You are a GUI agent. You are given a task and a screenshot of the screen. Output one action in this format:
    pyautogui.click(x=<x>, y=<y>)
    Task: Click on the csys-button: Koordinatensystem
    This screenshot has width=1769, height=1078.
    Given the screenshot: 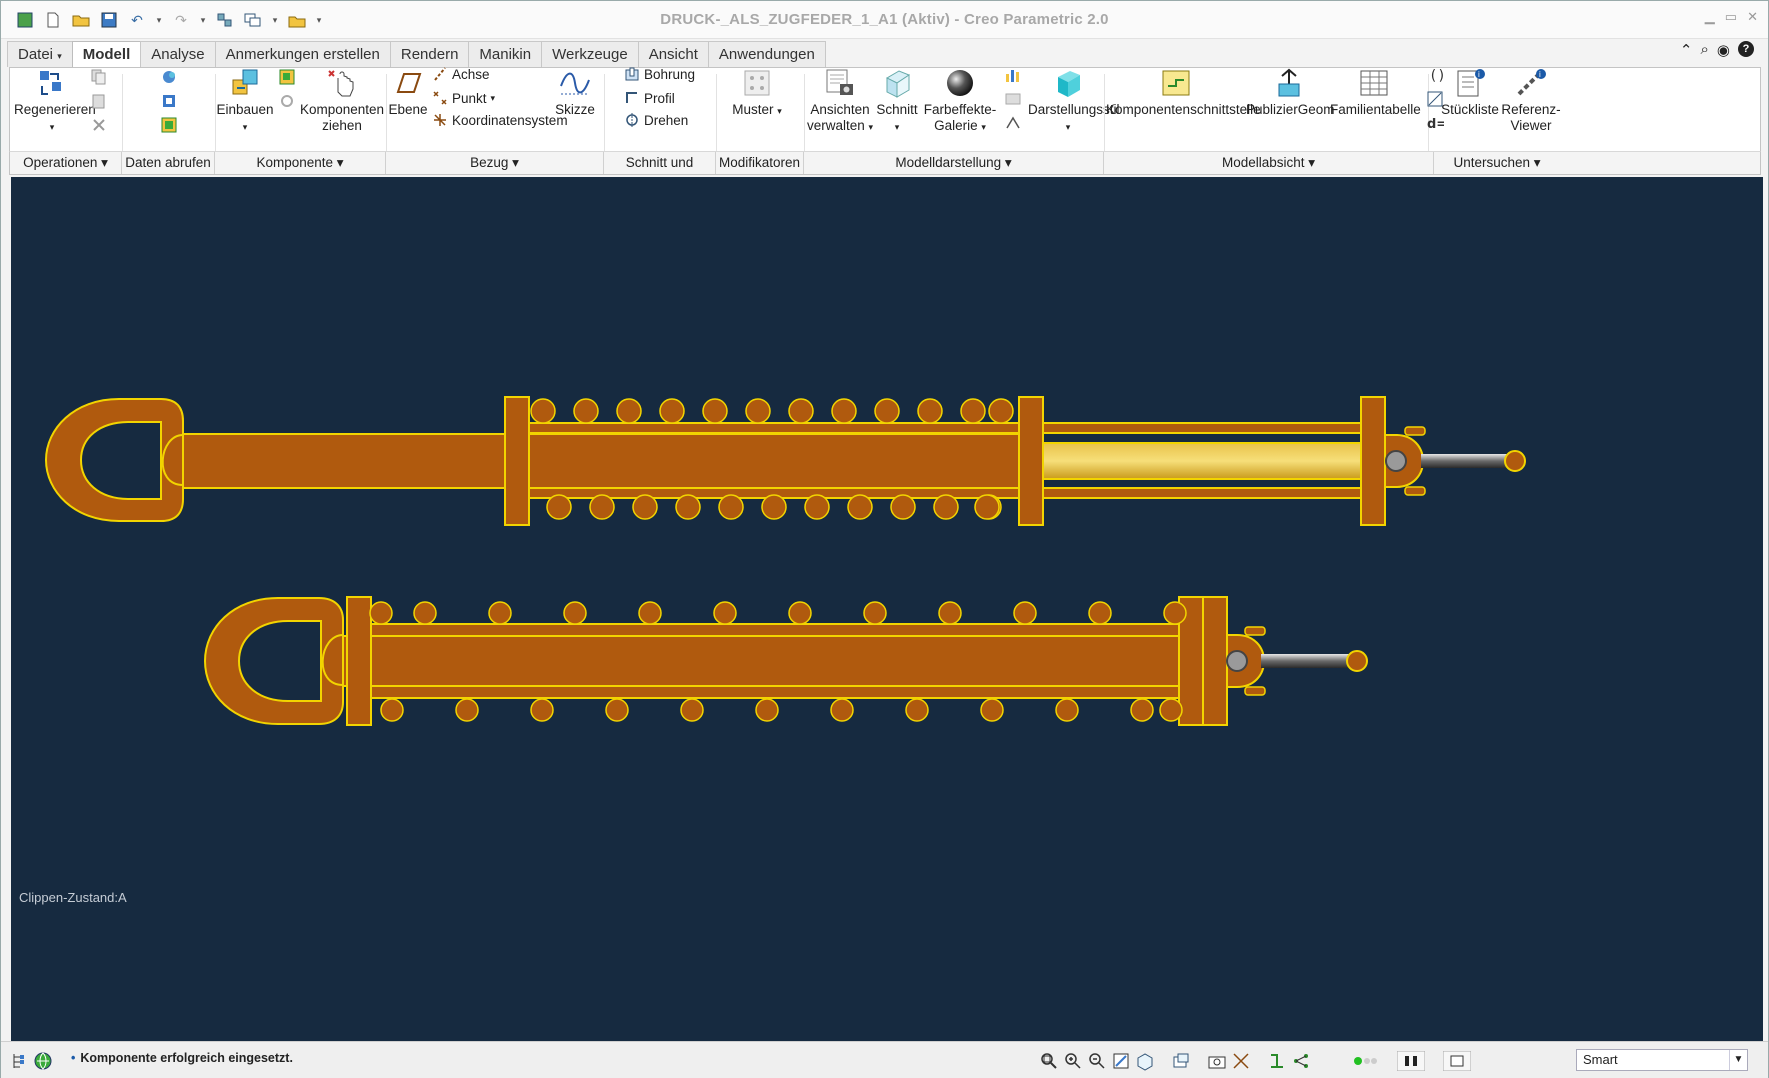 What is the action you would take?
    pyautogui.click(x=500, y=120)
    